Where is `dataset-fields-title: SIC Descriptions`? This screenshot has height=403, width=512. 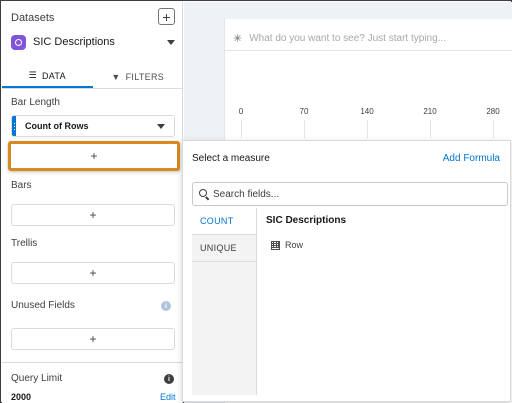 dataset-fields-title: SIC Descriptions is located at coordinates (306, 220).